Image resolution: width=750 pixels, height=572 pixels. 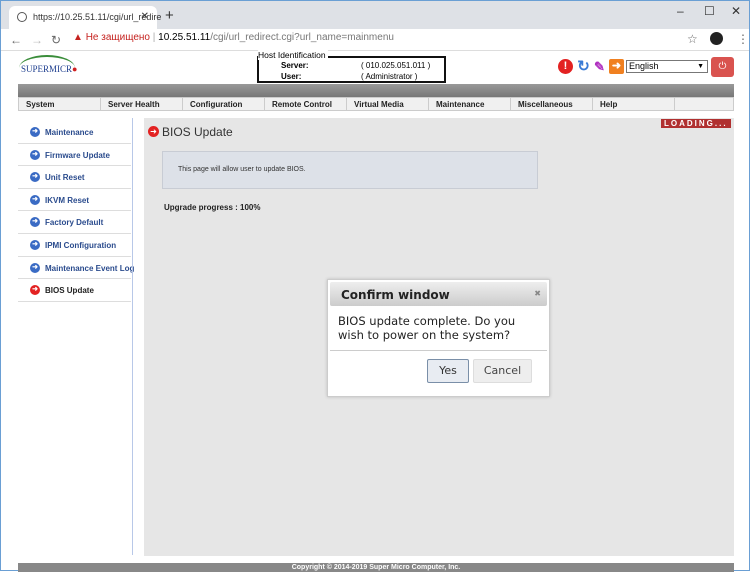 What do you see at coordinates (644, 66) in the screenshot?
I see `language-value: English` at bounding box center [644, 66].